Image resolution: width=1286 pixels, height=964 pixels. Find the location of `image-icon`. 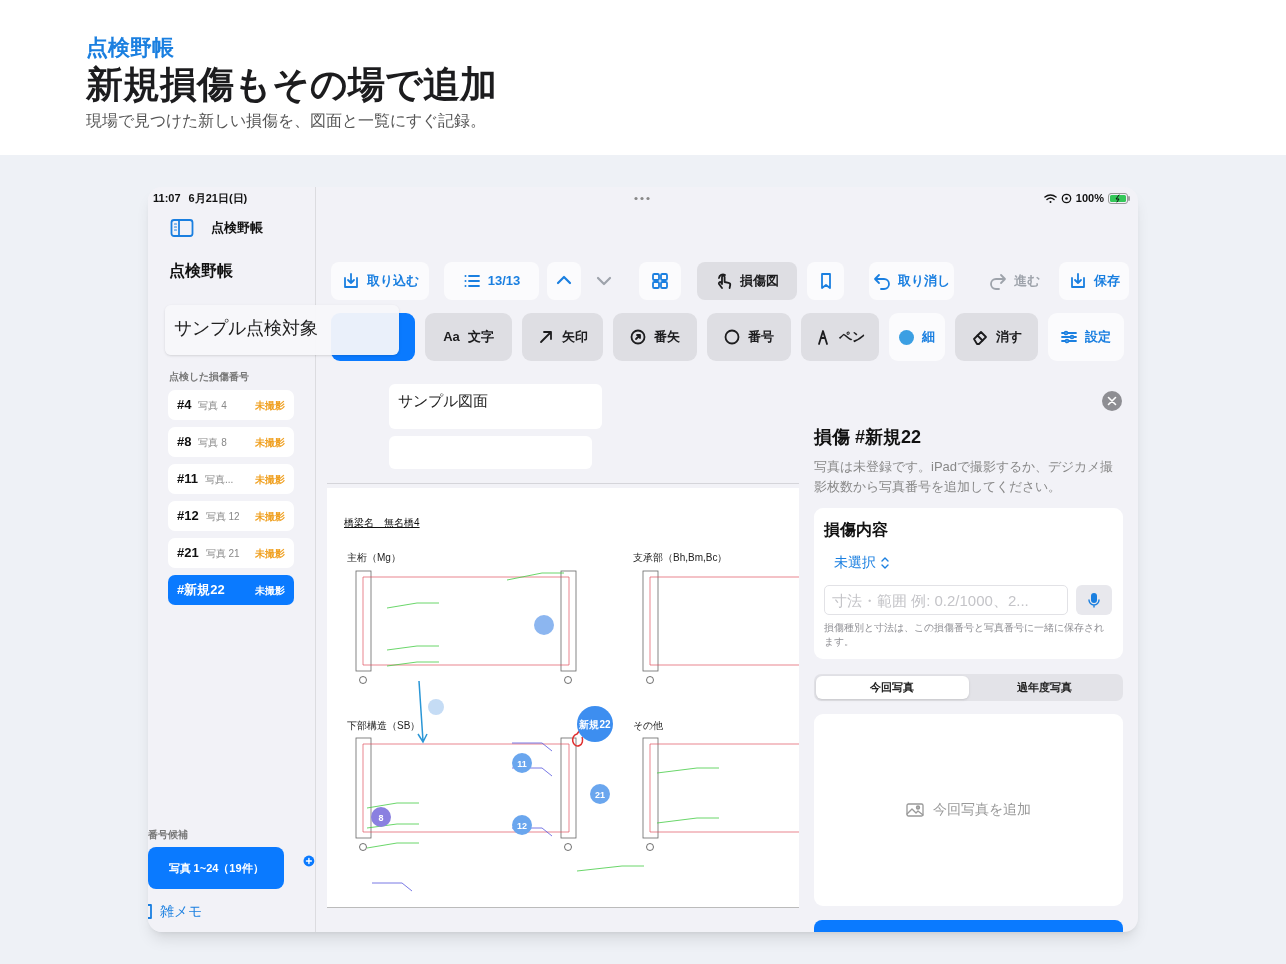

image-icon is located at coordinates (915, 809).